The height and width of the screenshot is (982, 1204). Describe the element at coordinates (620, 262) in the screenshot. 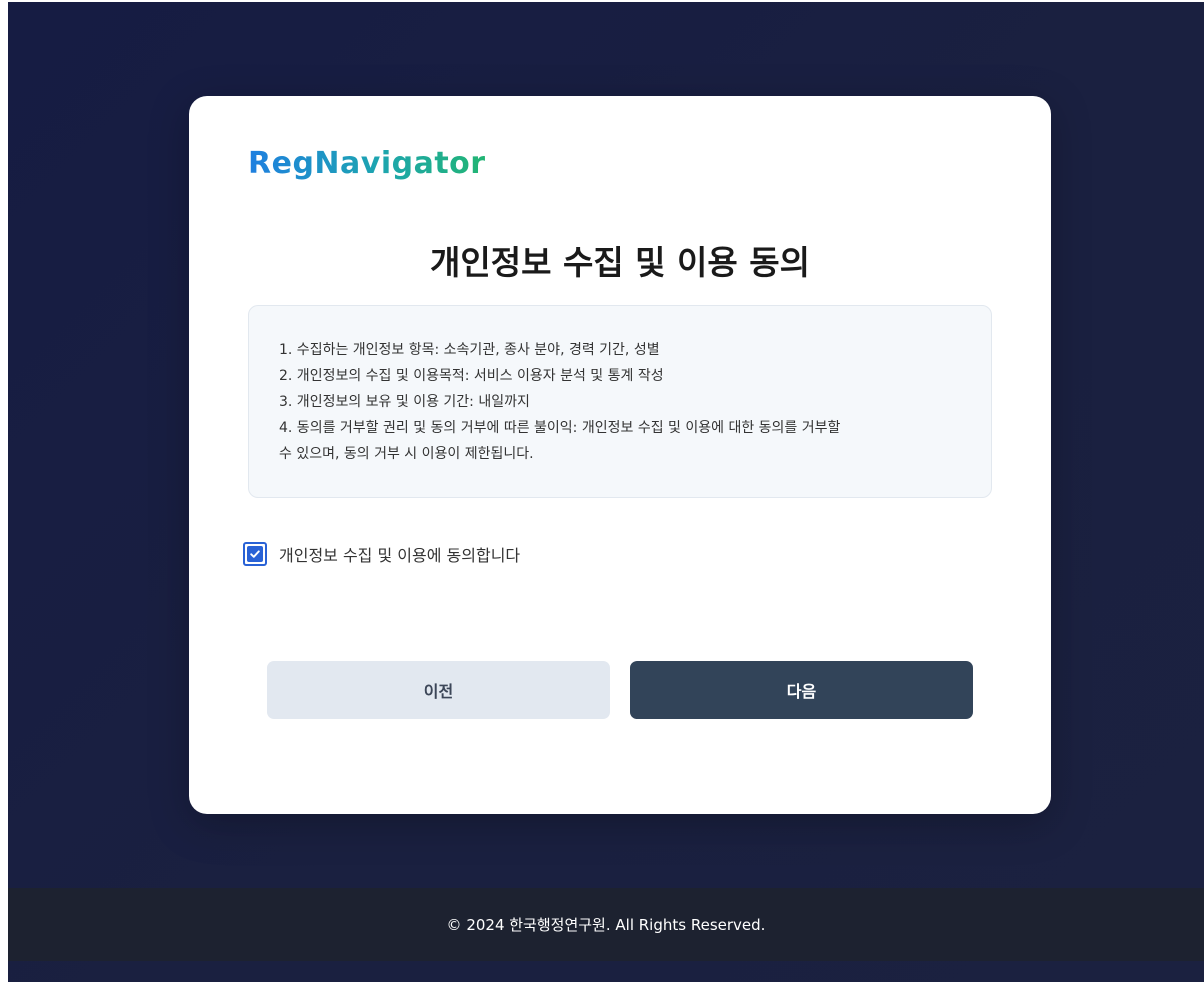

I see `page-title: 개인정보 수집 및 이용 동의` at that location.